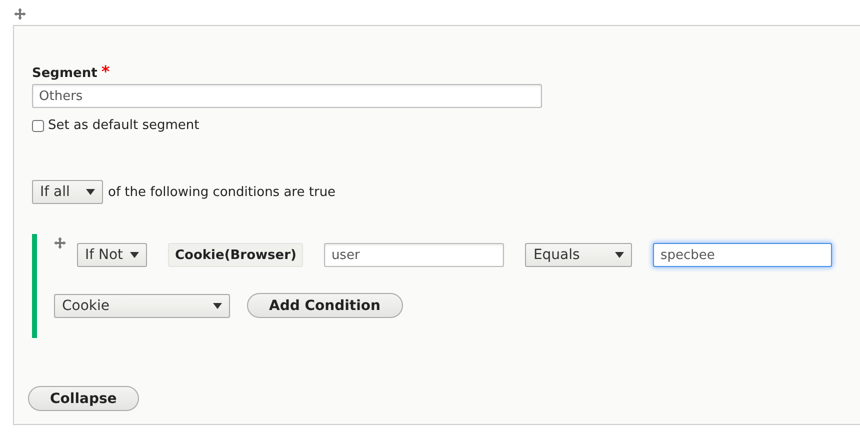  Describe the element at coordinates (65, 73) in the screenshot. I see `field-label: Segment` at that location.